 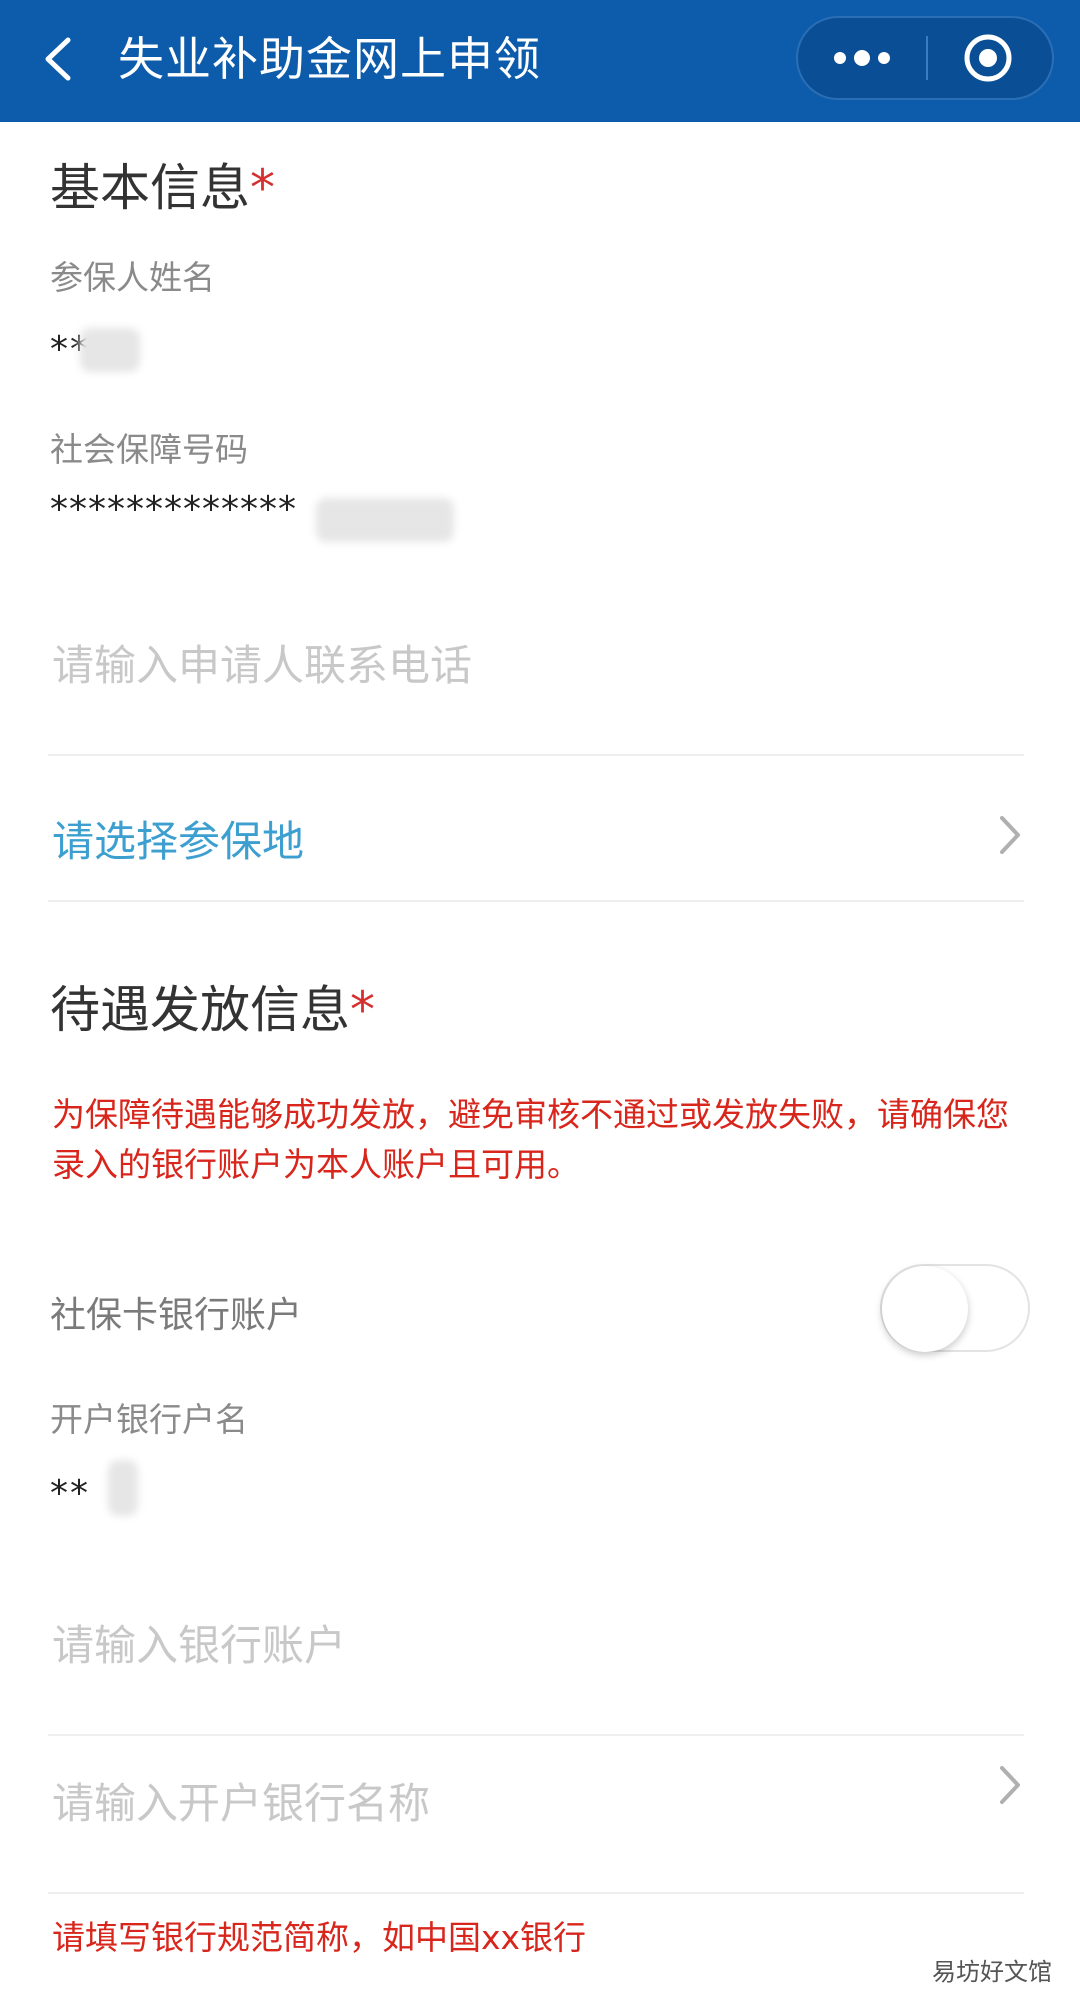 I want to click on payment-info-heading-text: 待遇发放信息, so click(x=200, y=1010).